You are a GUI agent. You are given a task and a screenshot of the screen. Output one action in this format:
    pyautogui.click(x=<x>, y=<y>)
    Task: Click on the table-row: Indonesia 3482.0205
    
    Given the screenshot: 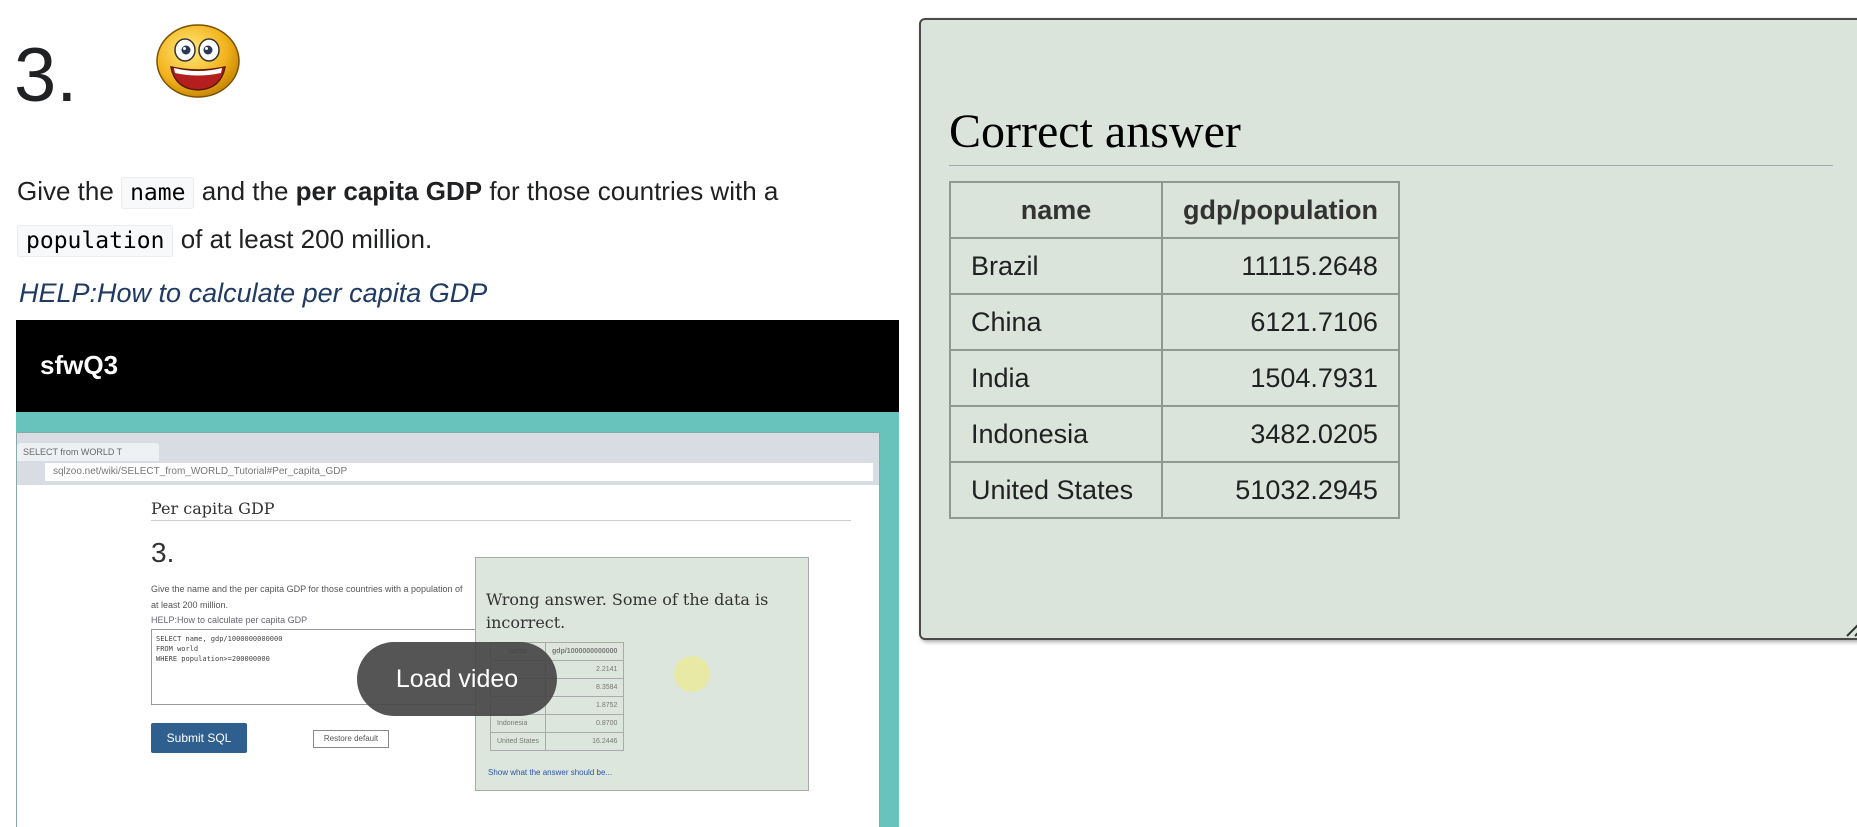 What is the action you would take?
    pyautogui.click(x=1174, y=434)
    